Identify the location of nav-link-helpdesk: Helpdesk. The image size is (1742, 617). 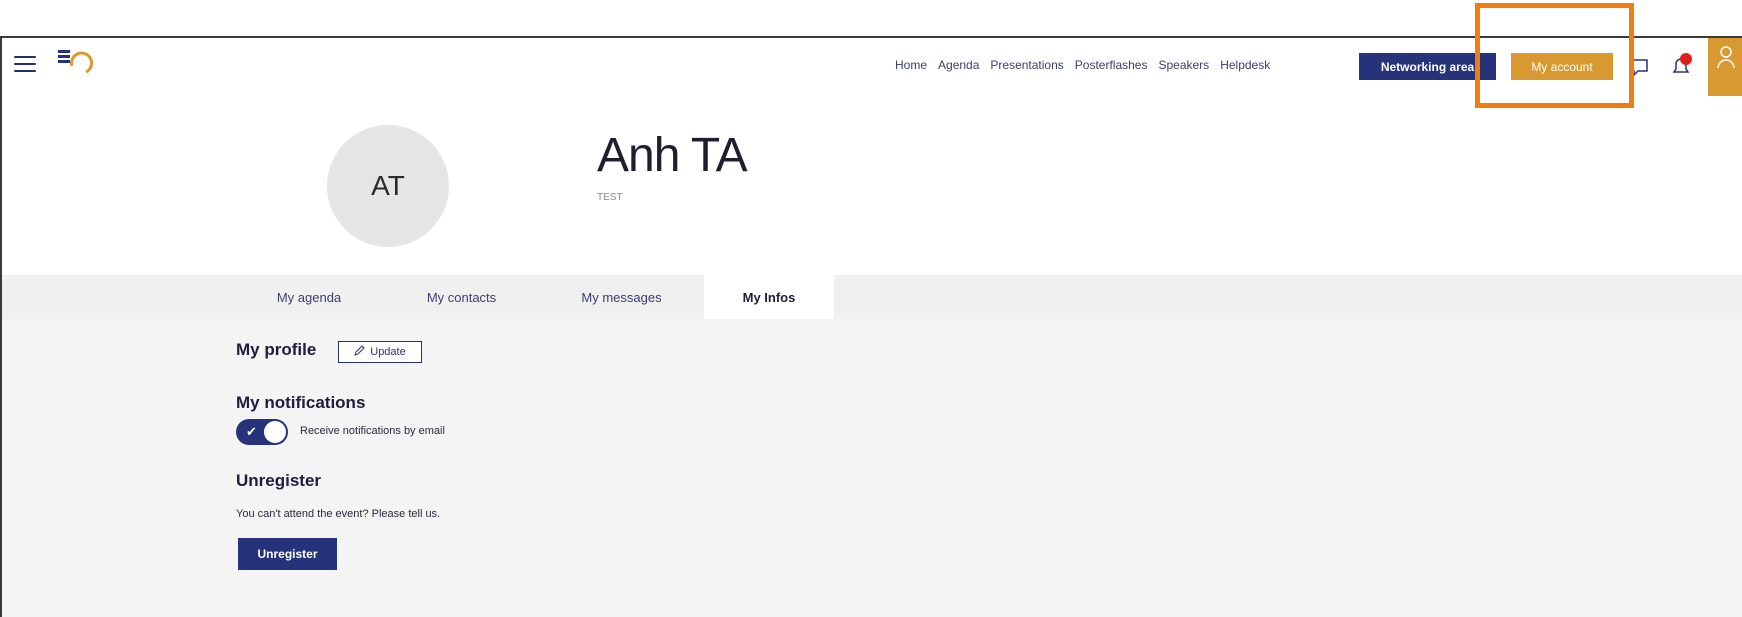
(1245, 65).